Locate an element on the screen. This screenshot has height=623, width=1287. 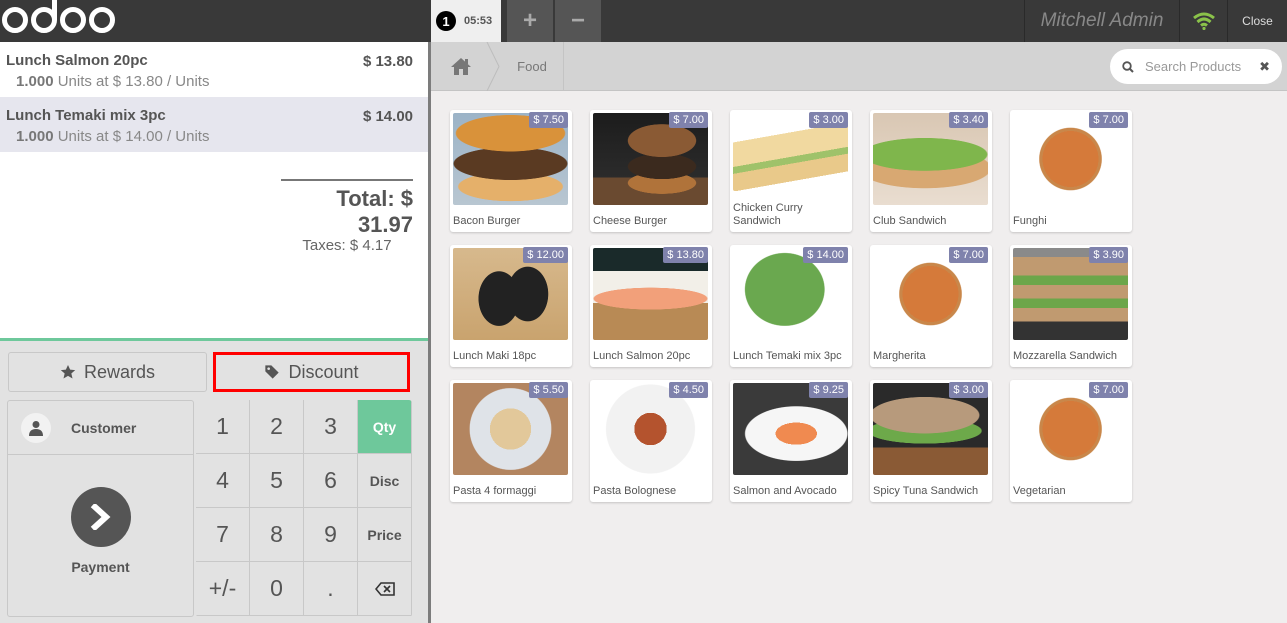
product-card: $ 7.00 Margherita is located at coordinates (931, 306).